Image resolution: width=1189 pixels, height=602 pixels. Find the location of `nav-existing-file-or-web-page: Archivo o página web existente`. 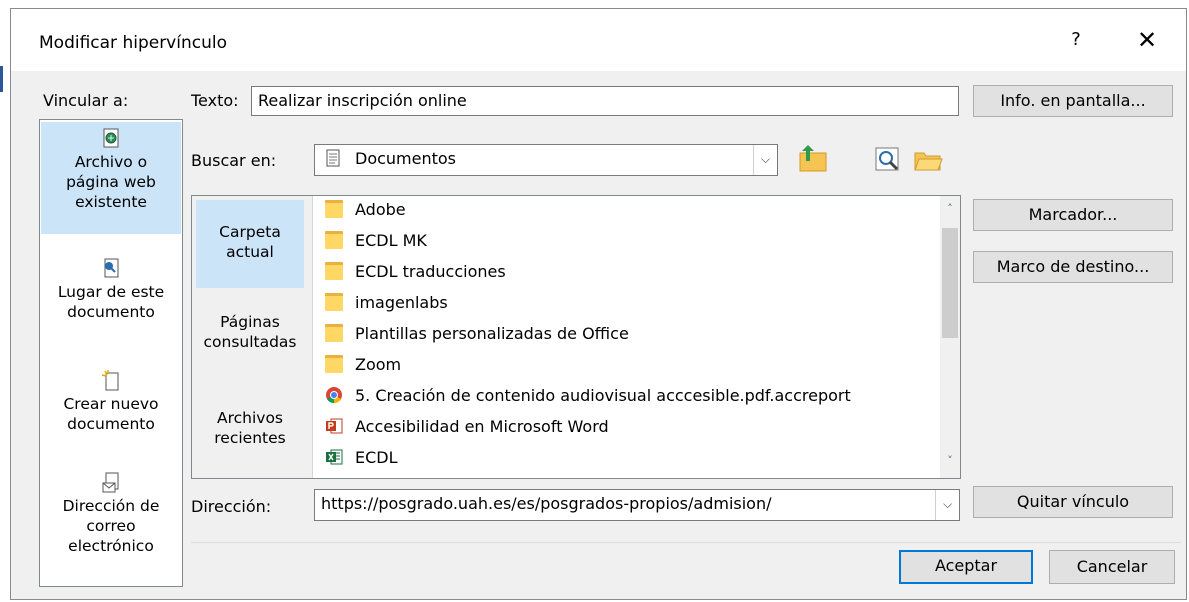

nav-existing-file-or-web-page: Archivo o página web existente is located at coordinates (111, 178).